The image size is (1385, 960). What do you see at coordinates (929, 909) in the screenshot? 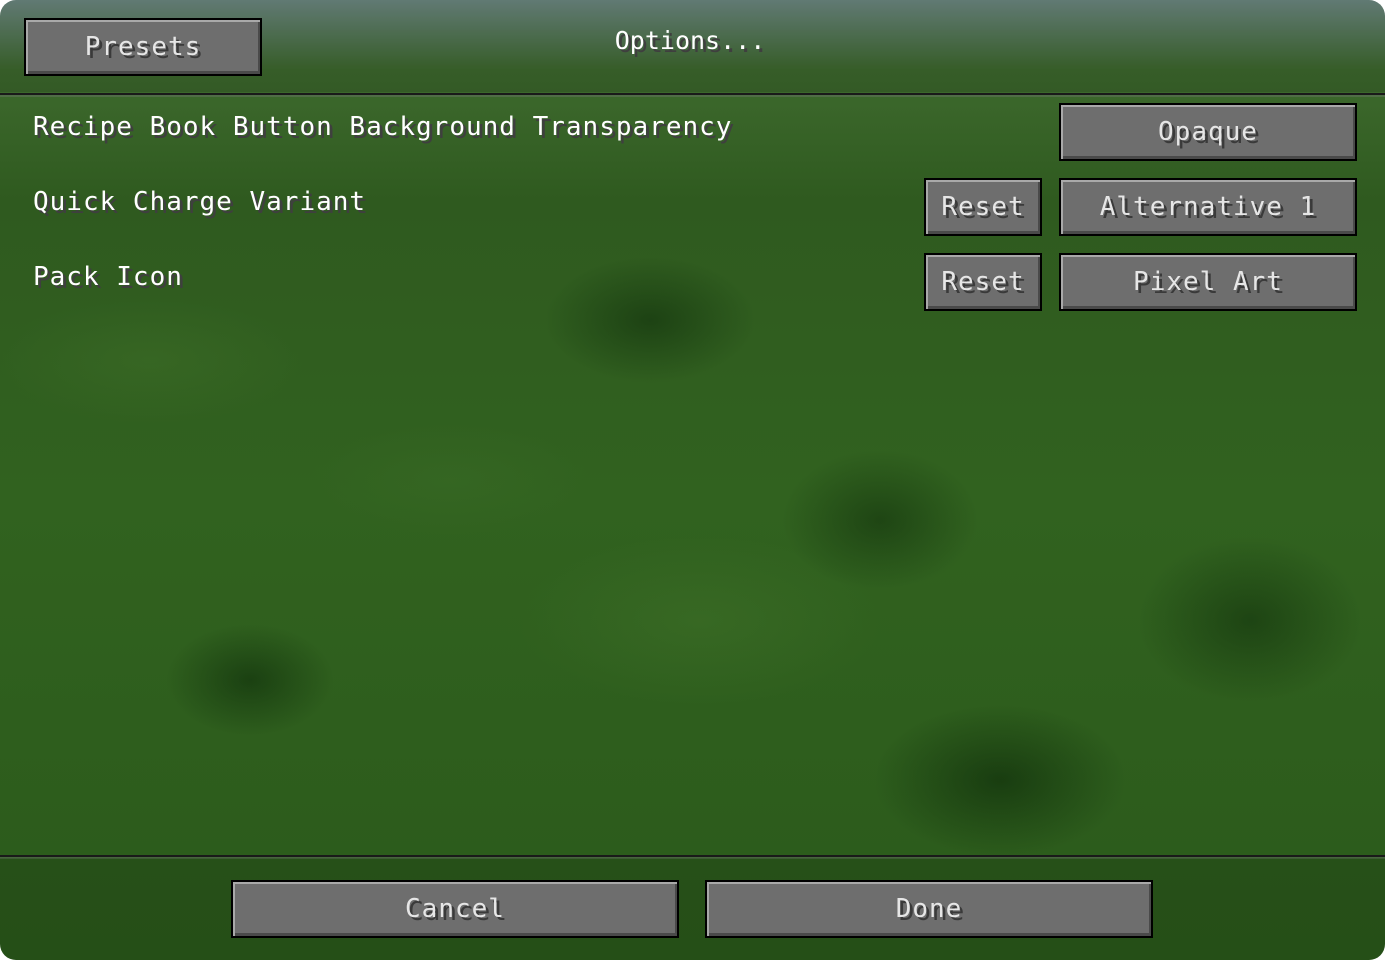
I see `done-button: Done` at bounding box center [929, 909].